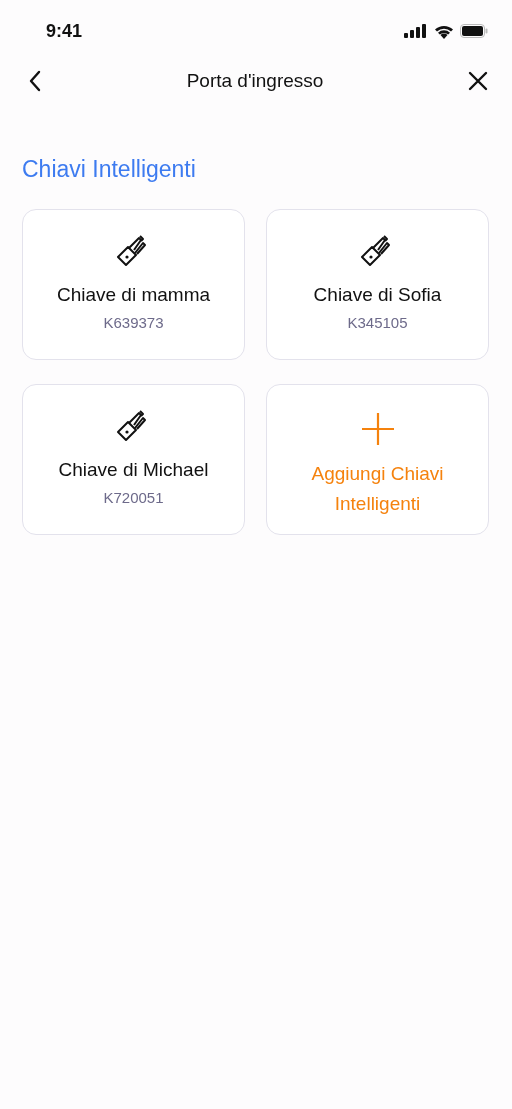  What do you see at coordinates (474, 31) in the screenshot?
I see `battery-icon` at bounding box center [474, 31].